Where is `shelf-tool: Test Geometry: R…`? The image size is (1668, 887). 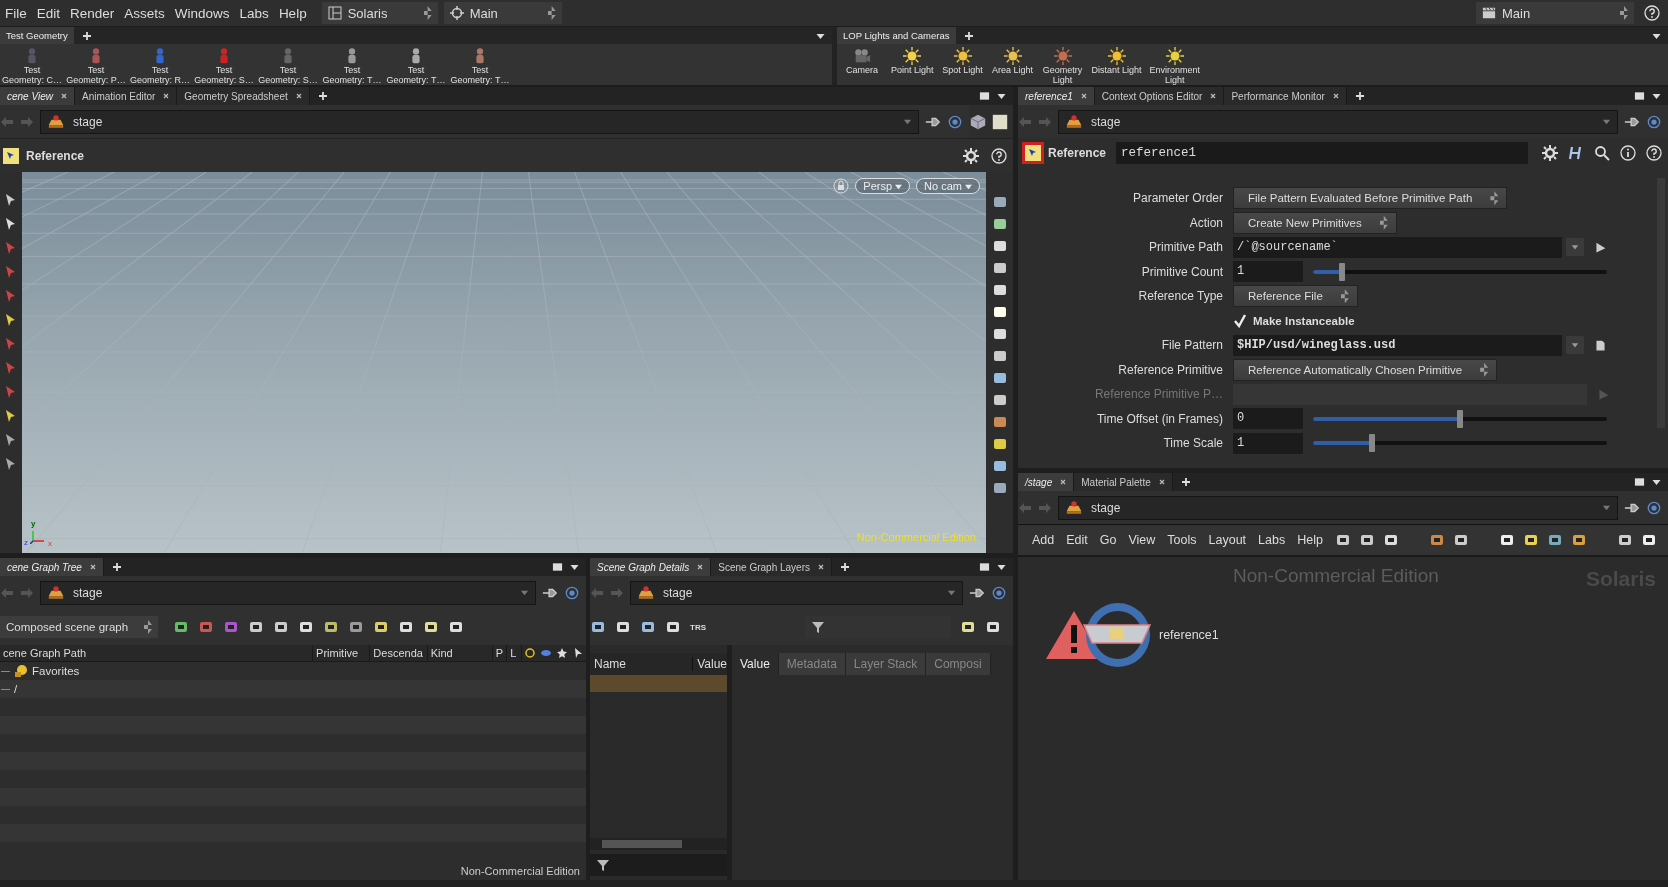 shelf-tool: Test Geometry: R… is located at coordinates (160, 66).